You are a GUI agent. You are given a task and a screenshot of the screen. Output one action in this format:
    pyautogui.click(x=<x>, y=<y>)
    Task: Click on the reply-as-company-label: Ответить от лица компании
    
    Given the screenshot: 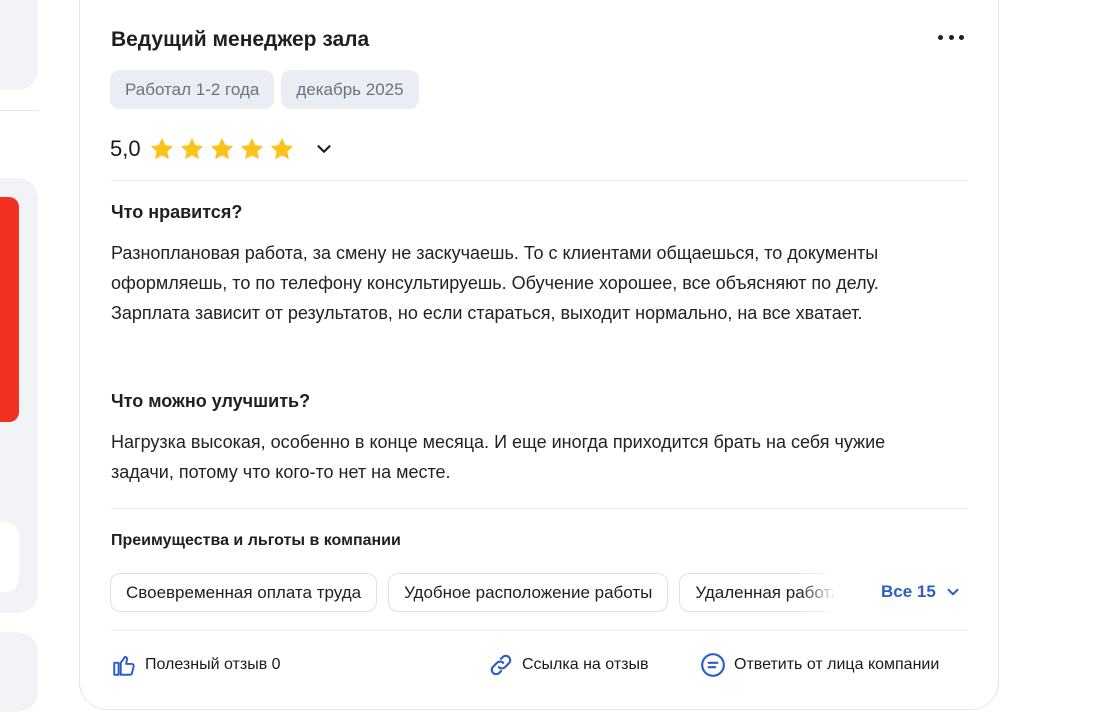 What is the action you would take?
    pyautogui.click(x=837, y=664)
    